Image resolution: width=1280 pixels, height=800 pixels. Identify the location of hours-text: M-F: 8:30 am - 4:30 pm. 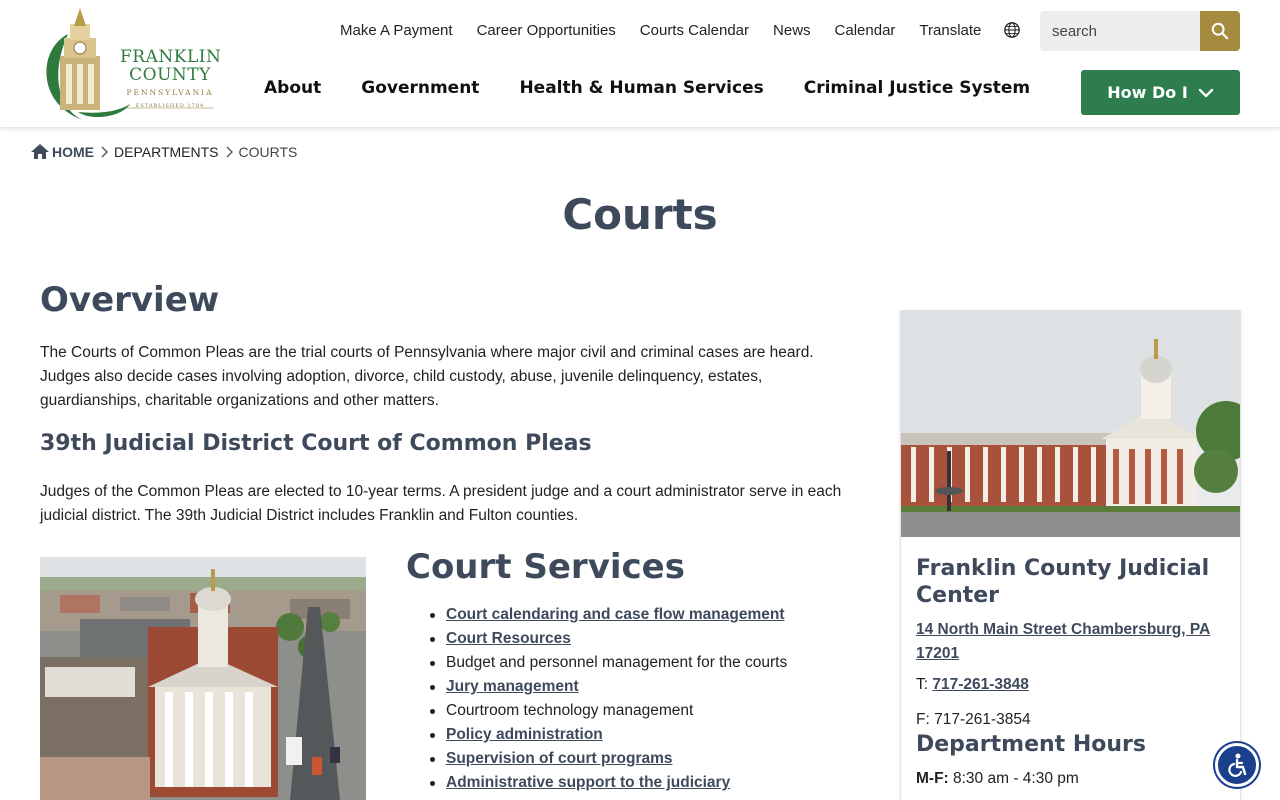
(997, 779).